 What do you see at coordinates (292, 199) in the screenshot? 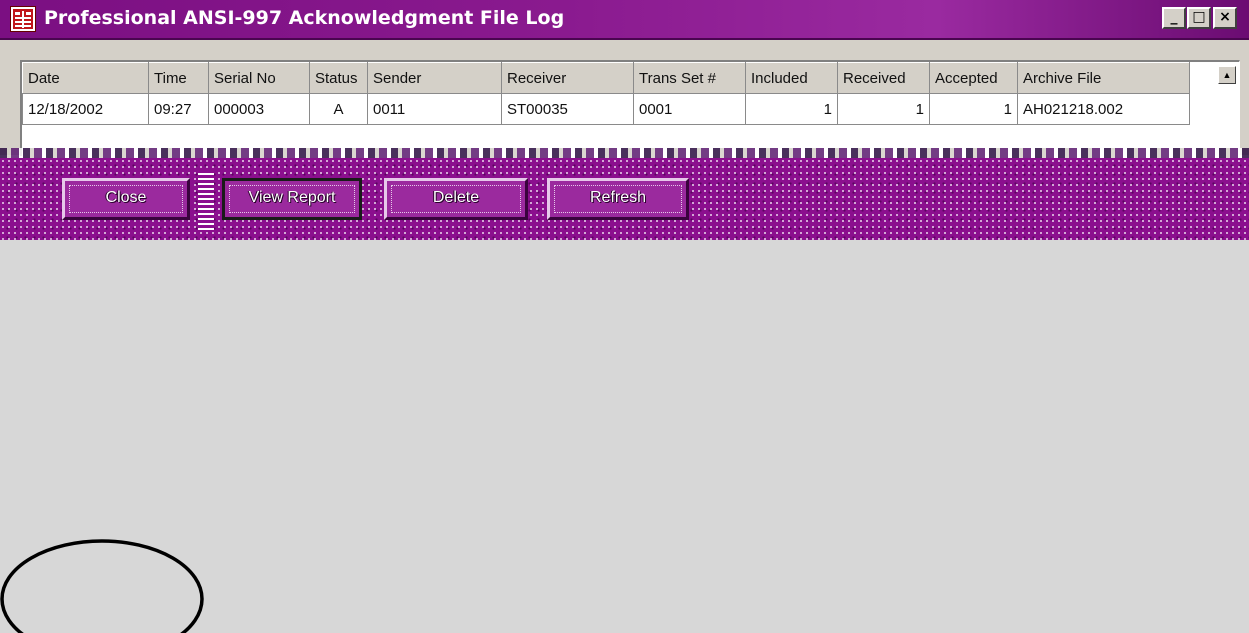
I see `view-report-button: View Report` at bounding box center [292, 199].